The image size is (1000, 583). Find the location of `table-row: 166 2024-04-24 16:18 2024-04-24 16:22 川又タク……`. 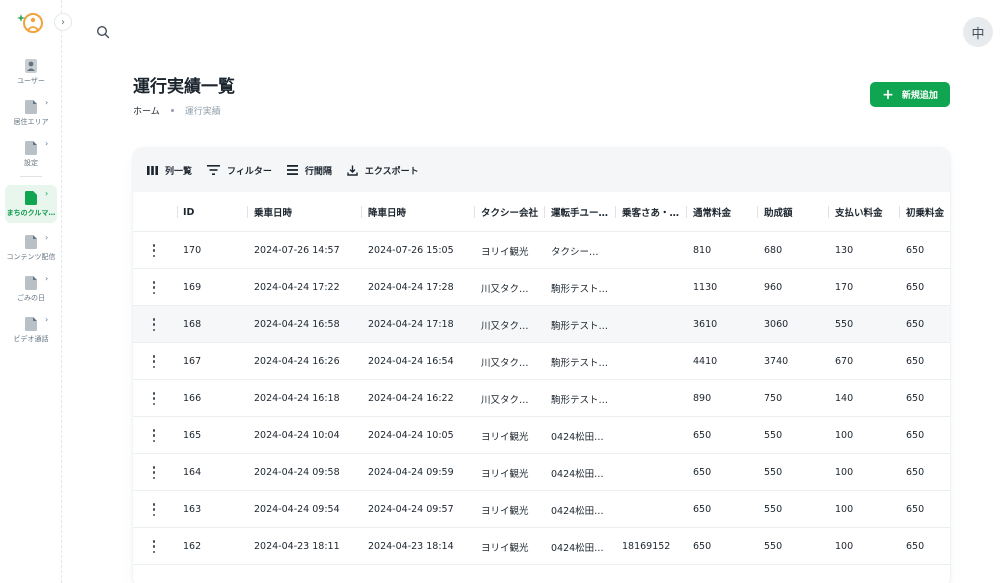

table-row: 166 2024-04-24 16:18 2024-04-24 16:22 川又タク…… is located at coordinates (541, 398).